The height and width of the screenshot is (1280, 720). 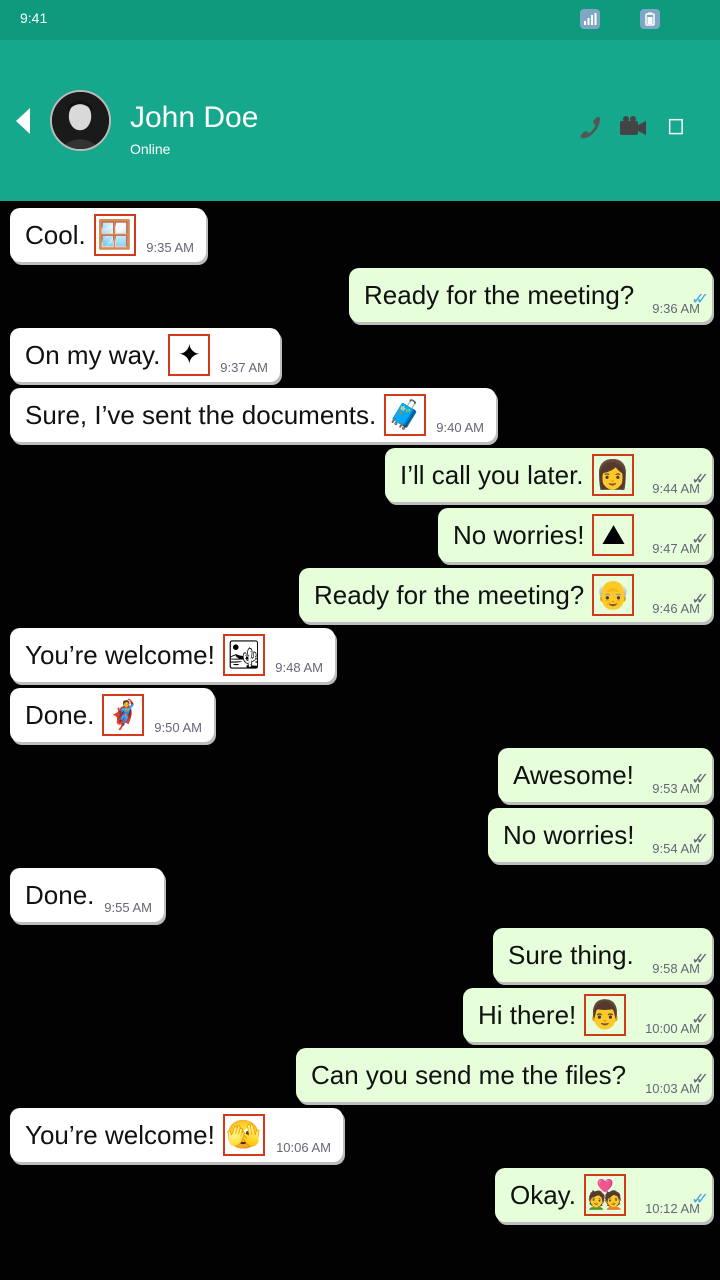 What do you see at coordinates (360, 1196) in the screenshot?
I see `message-row: Okay. 💑 10:12 AM ✓✓` at bounding box center [360, 1196].